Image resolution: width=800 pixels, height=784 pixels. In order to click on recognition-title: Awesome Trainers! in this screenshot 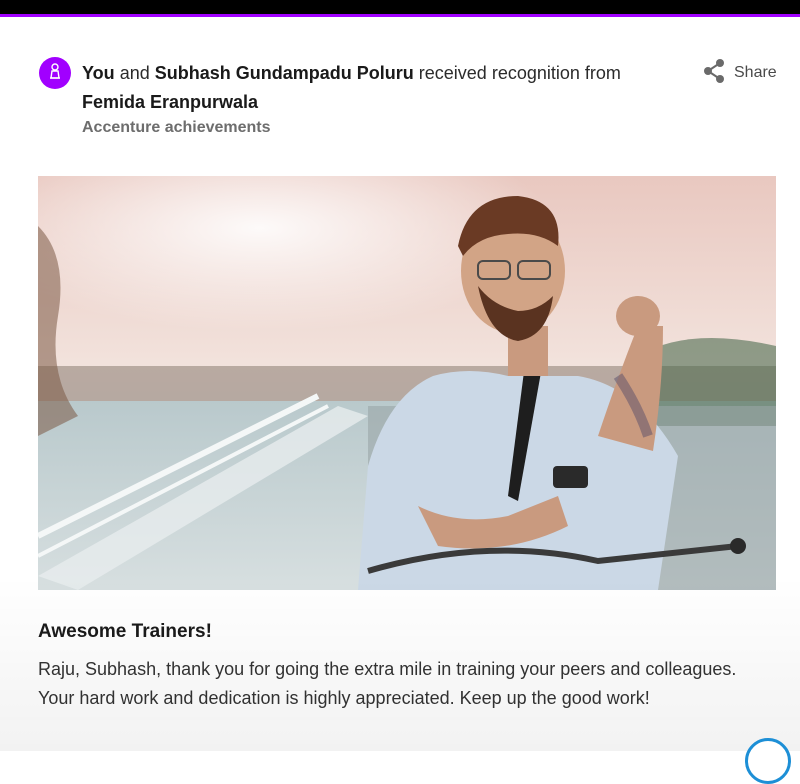, I will do `click(125, 631)`.